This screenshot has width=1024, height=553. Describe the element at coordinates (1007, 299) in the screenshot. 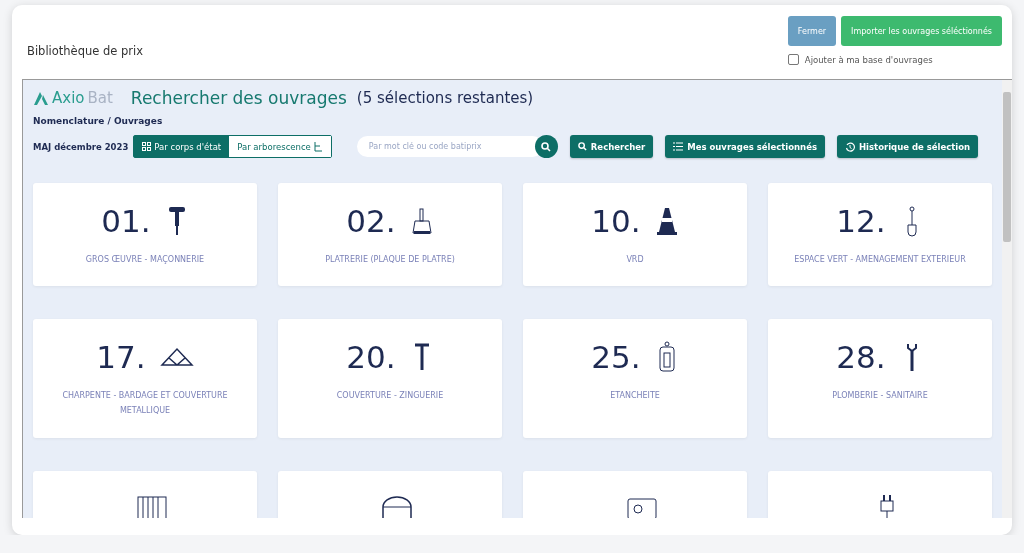

I see `scrollbar` at that location.